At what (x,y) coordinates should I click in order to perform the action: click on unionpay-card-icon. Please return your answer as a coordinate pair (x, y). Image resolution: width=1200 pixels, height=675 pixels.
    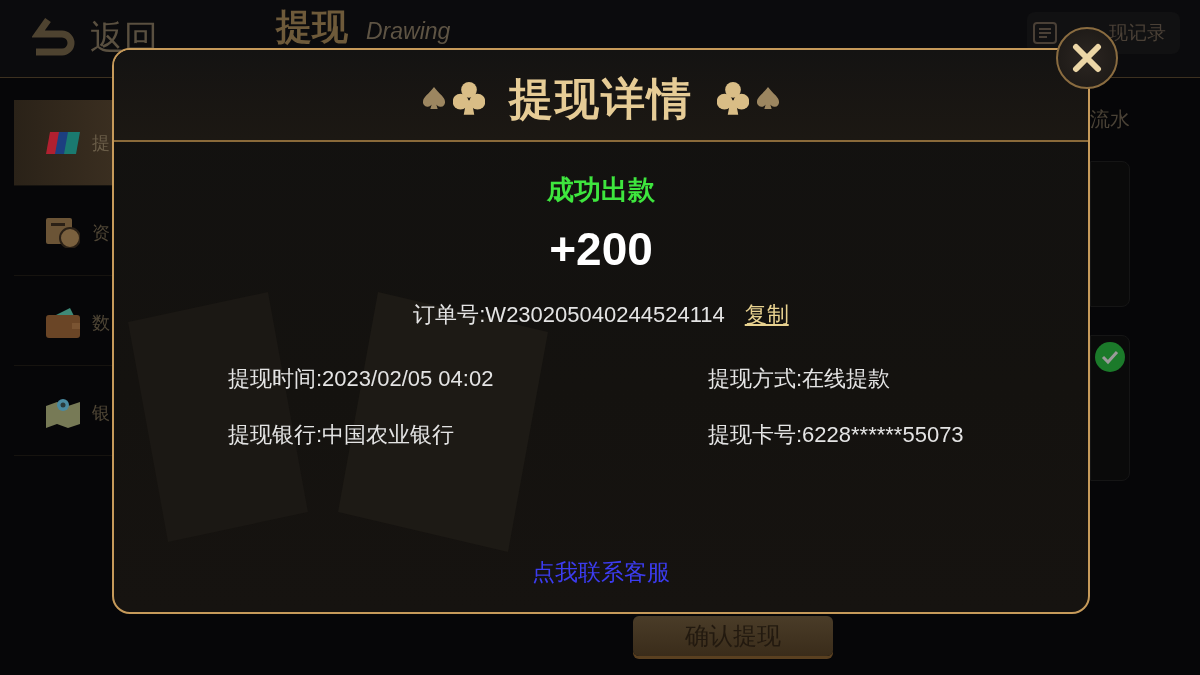
    Looking at the image, I should click on (63, 142).